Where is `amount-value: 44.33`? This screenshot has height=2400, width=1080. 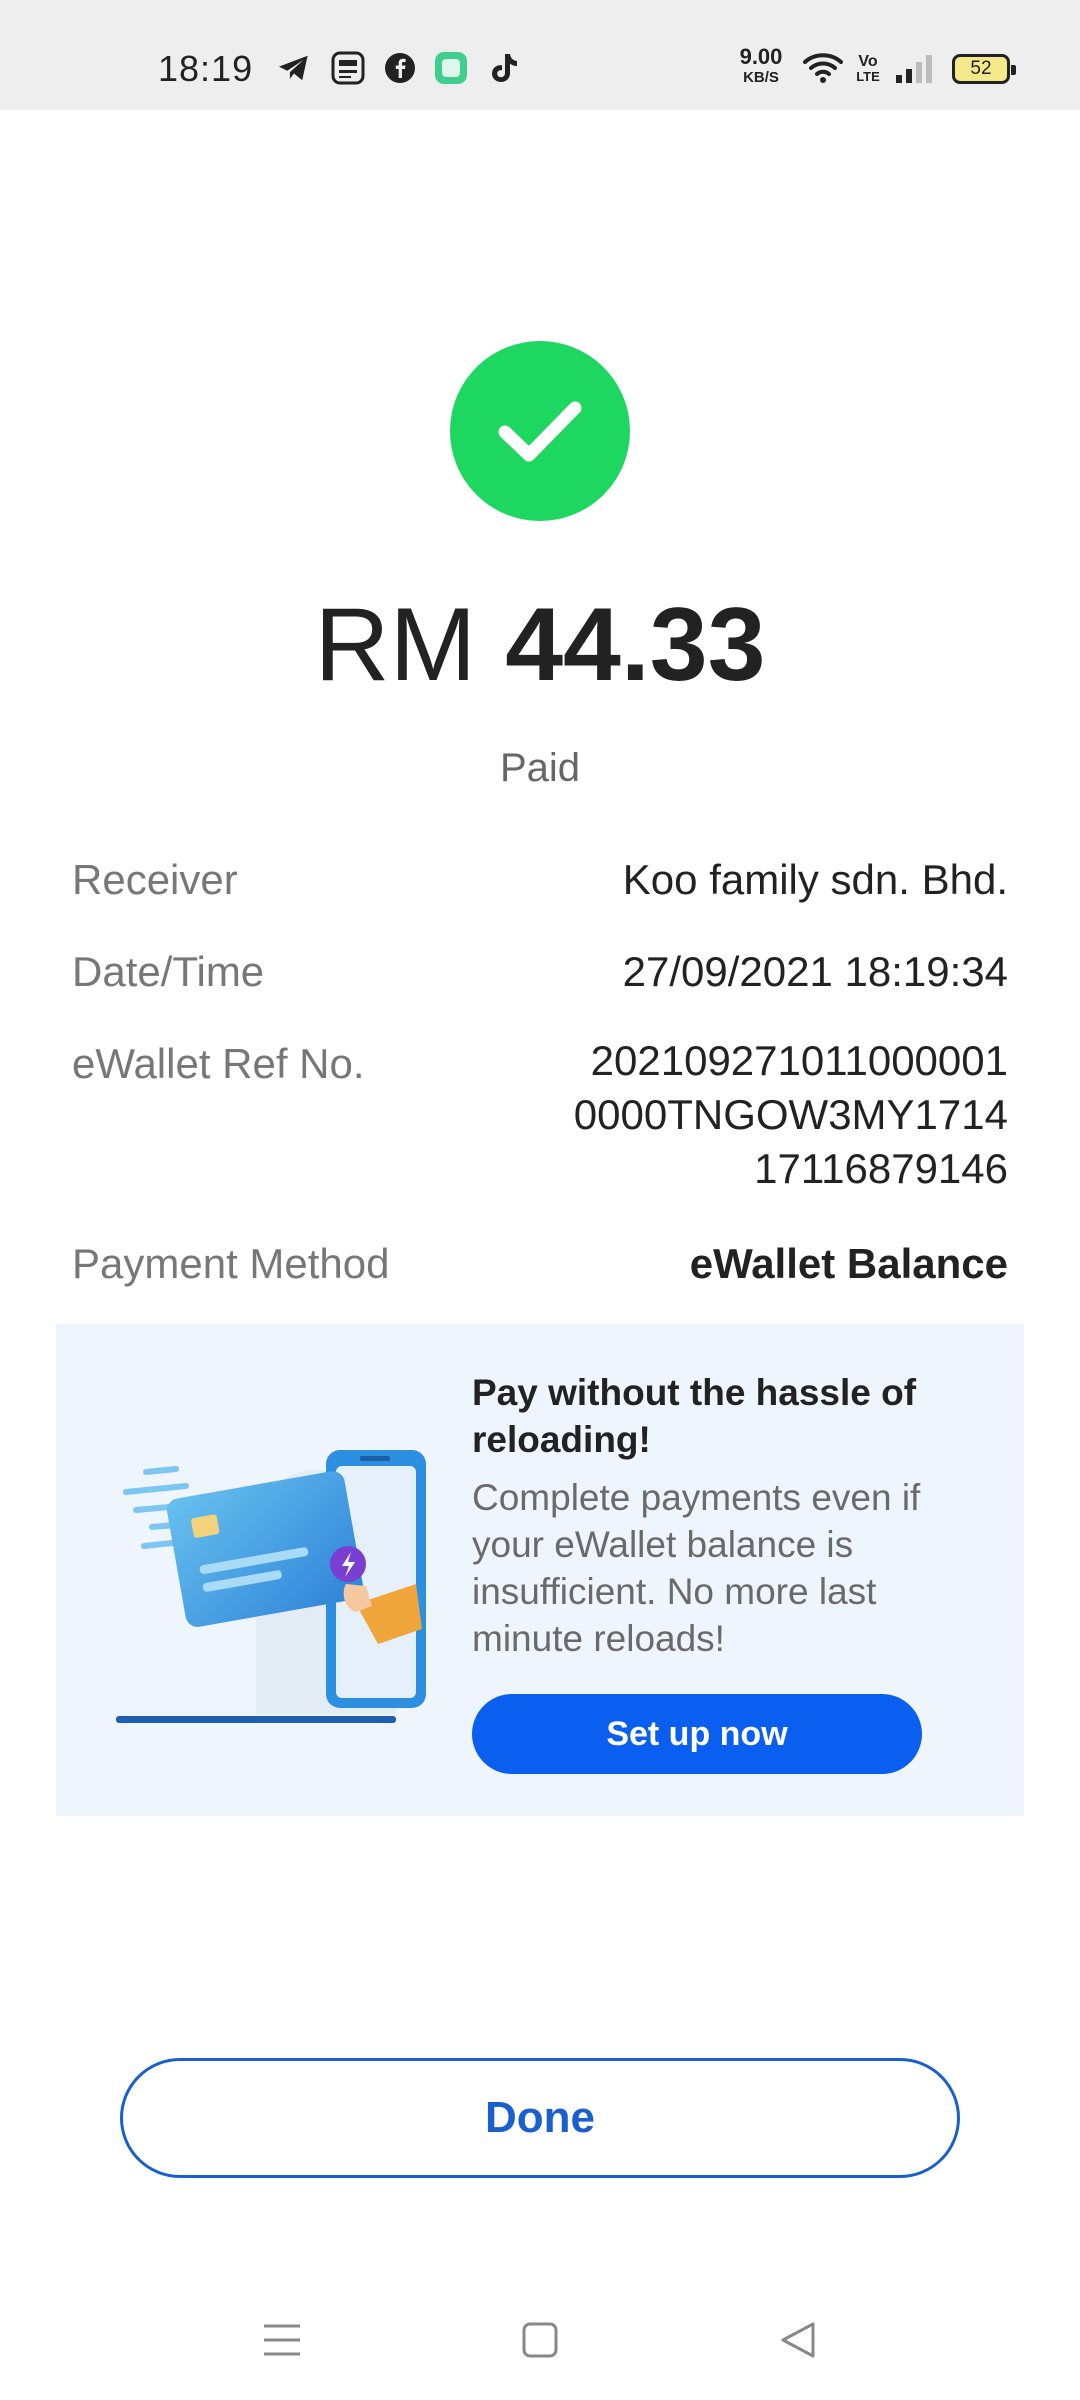 amount-value: 44.33 is located at coordinates (635, 645).